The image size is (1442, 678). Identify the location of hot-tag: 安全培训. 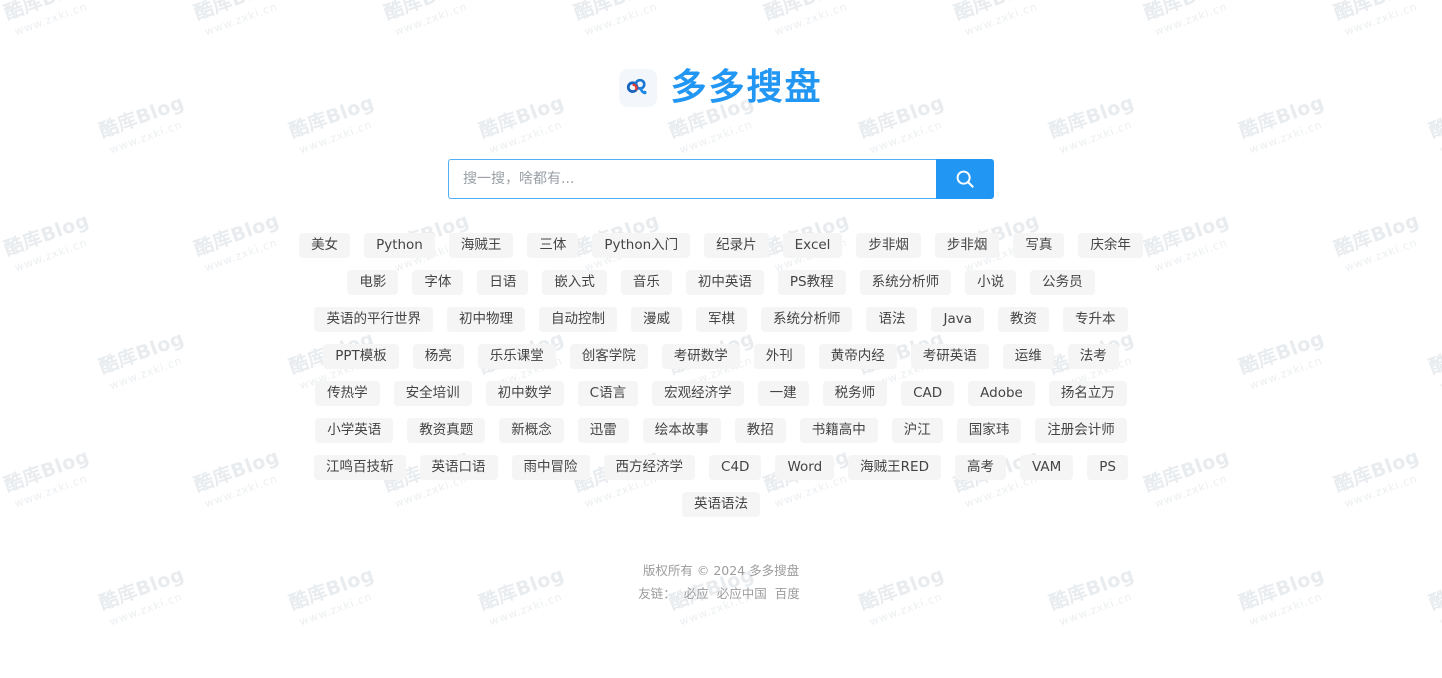
(432, 393).